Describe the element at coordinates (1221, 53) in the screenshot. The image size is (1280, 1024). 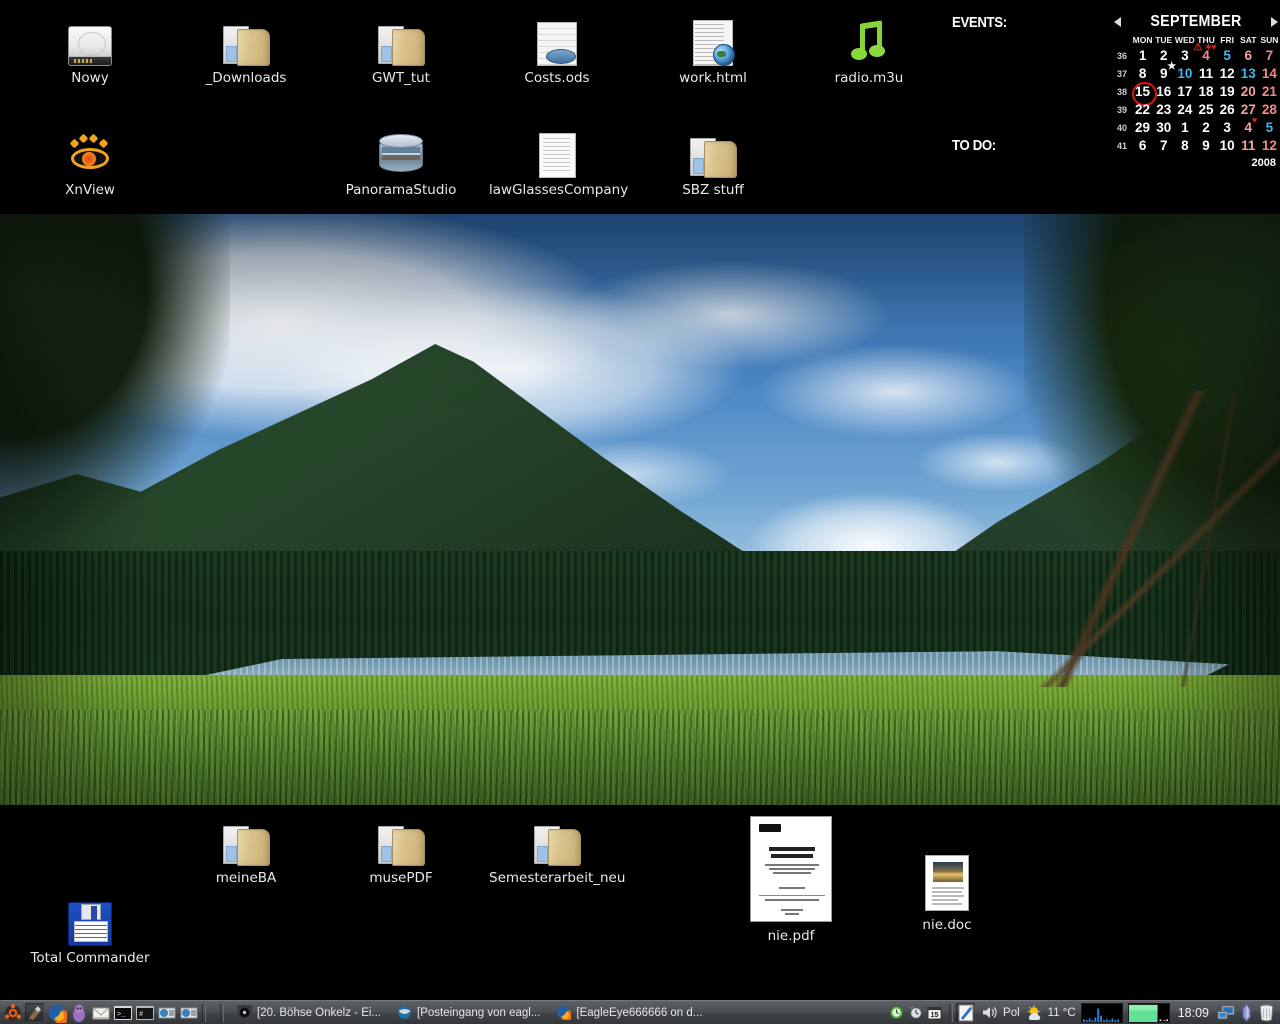
I see `calendar-day: 5 ✶♥` at that location.